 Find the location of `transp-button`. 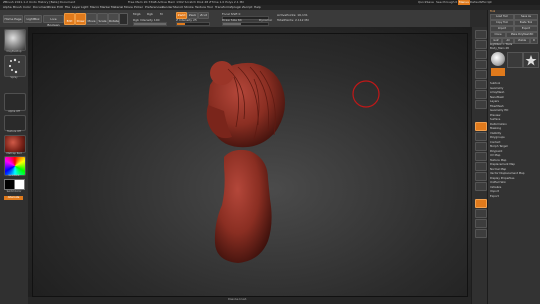

transp-button is located at coordinates (481, 213).